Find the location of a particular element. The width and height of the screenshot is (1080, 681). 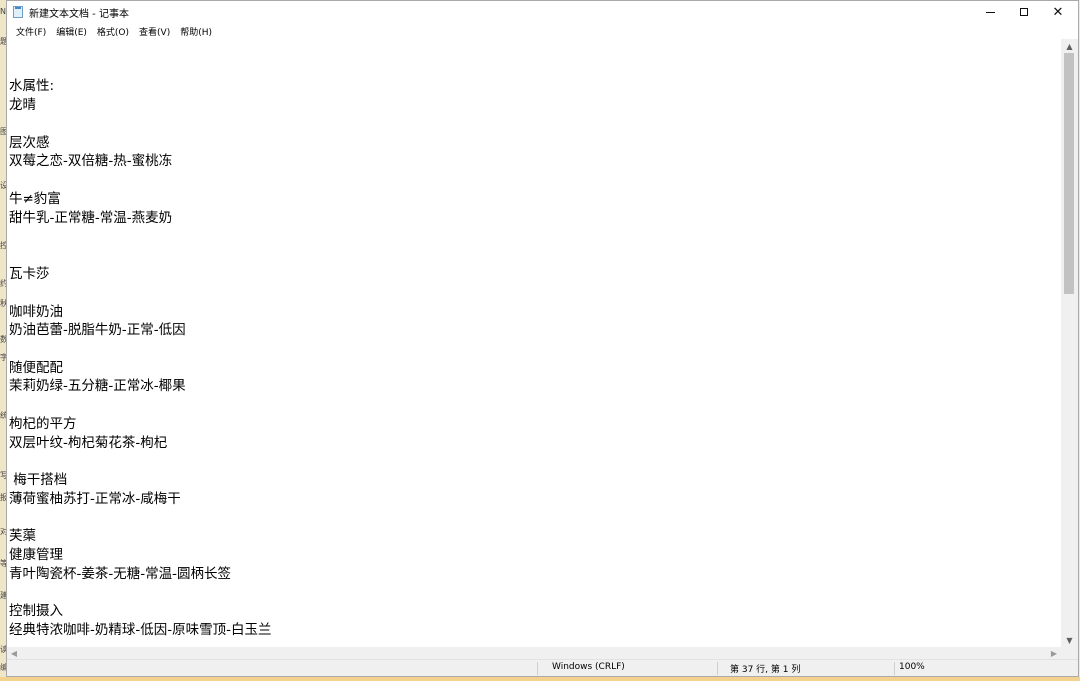

text-line: 芙蕖 is located at coordinates (22, 536).